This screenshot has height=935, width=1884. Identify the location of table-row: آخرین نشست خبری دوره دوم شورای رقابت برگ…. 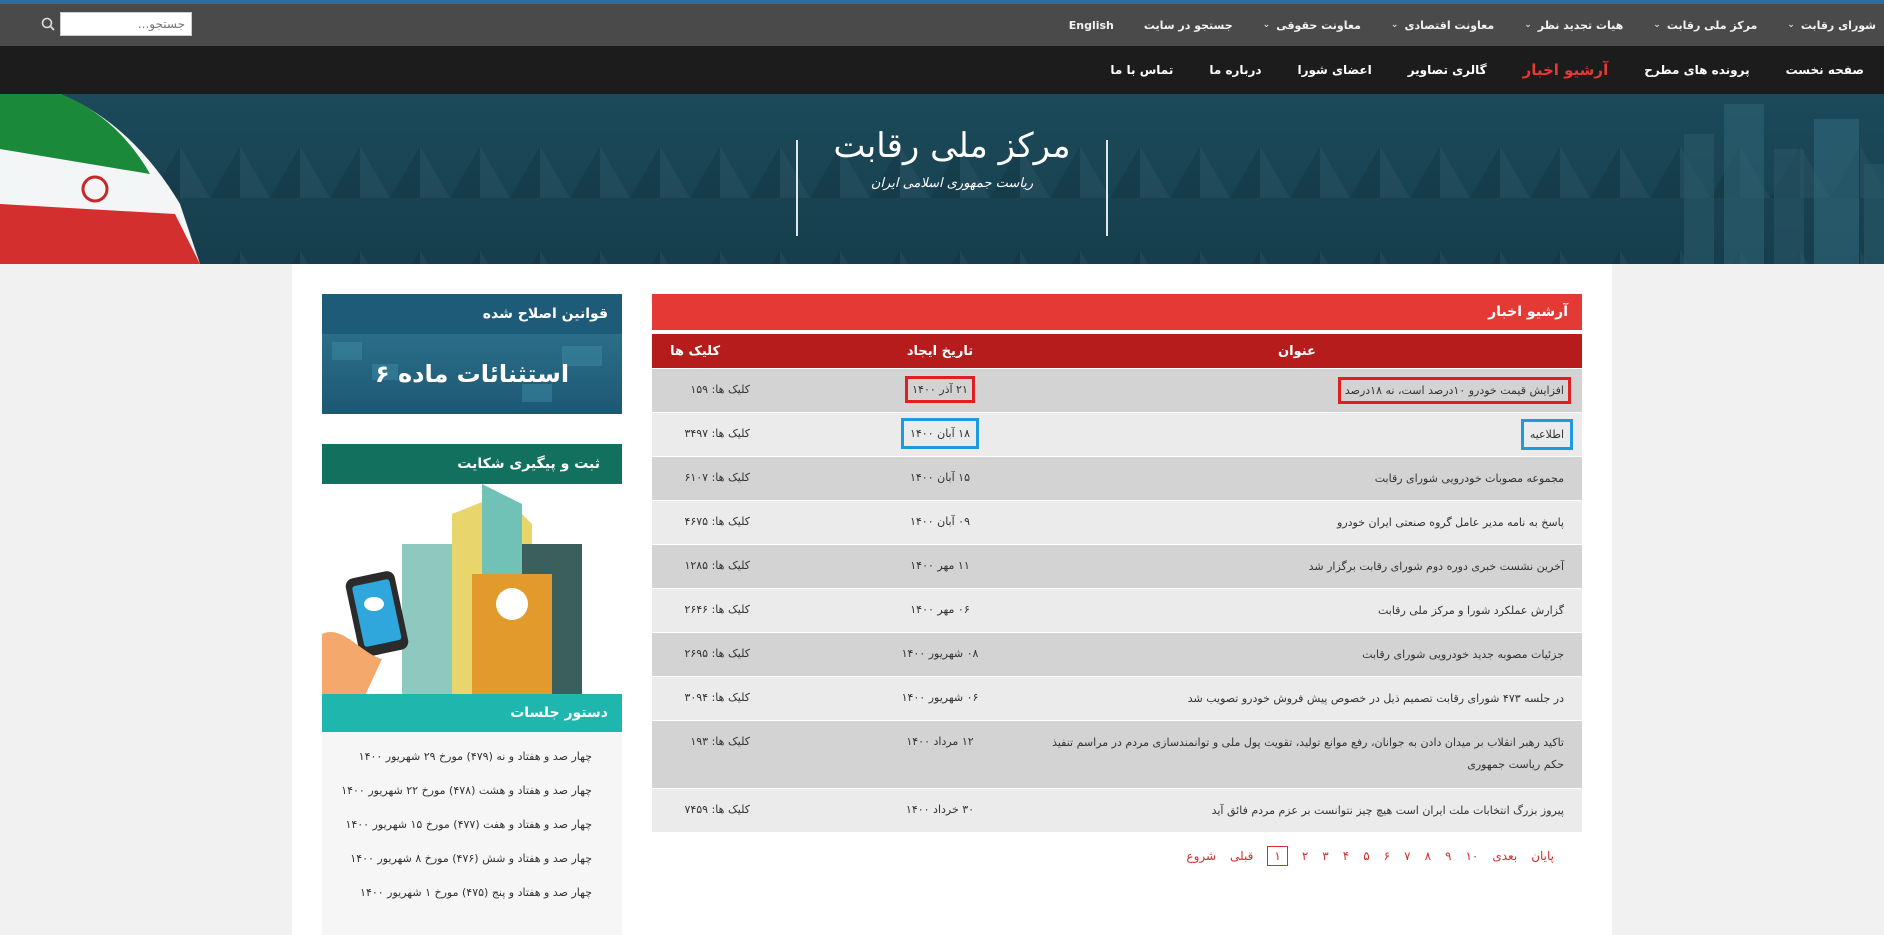
(1117, 566).